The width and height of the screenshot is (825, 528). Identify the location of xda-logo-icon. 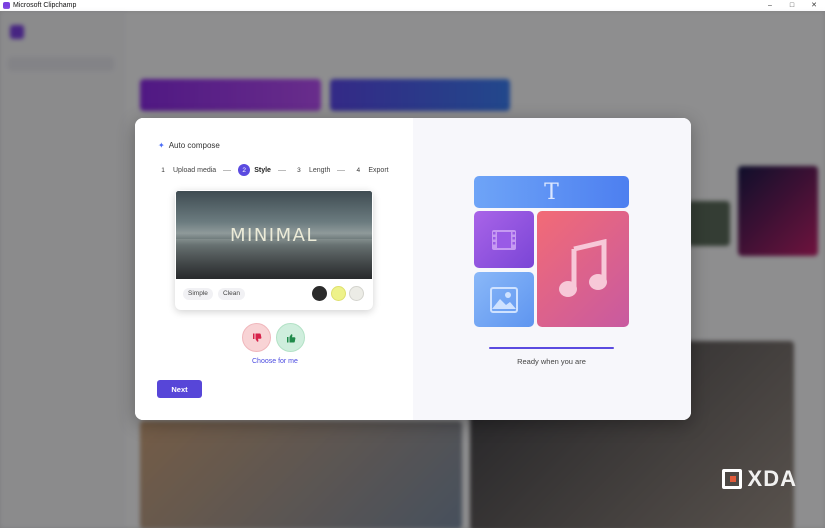
(731, 479).